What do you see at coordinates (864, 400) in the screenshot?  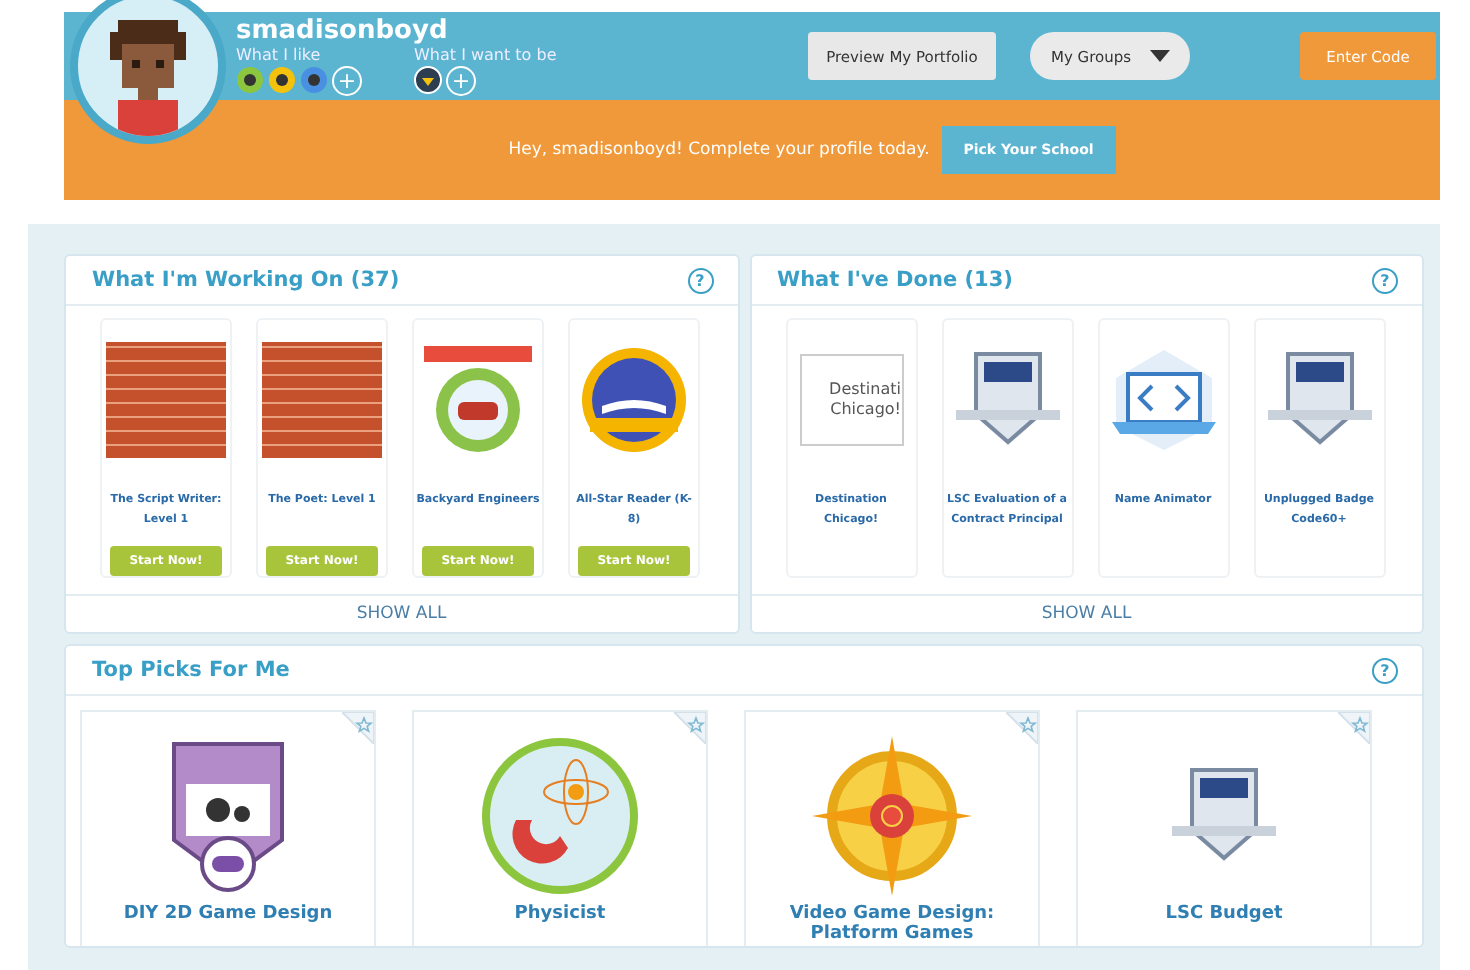 I see `image-alt-text: Destinati Chicago!` at bounding box center [864, 400].